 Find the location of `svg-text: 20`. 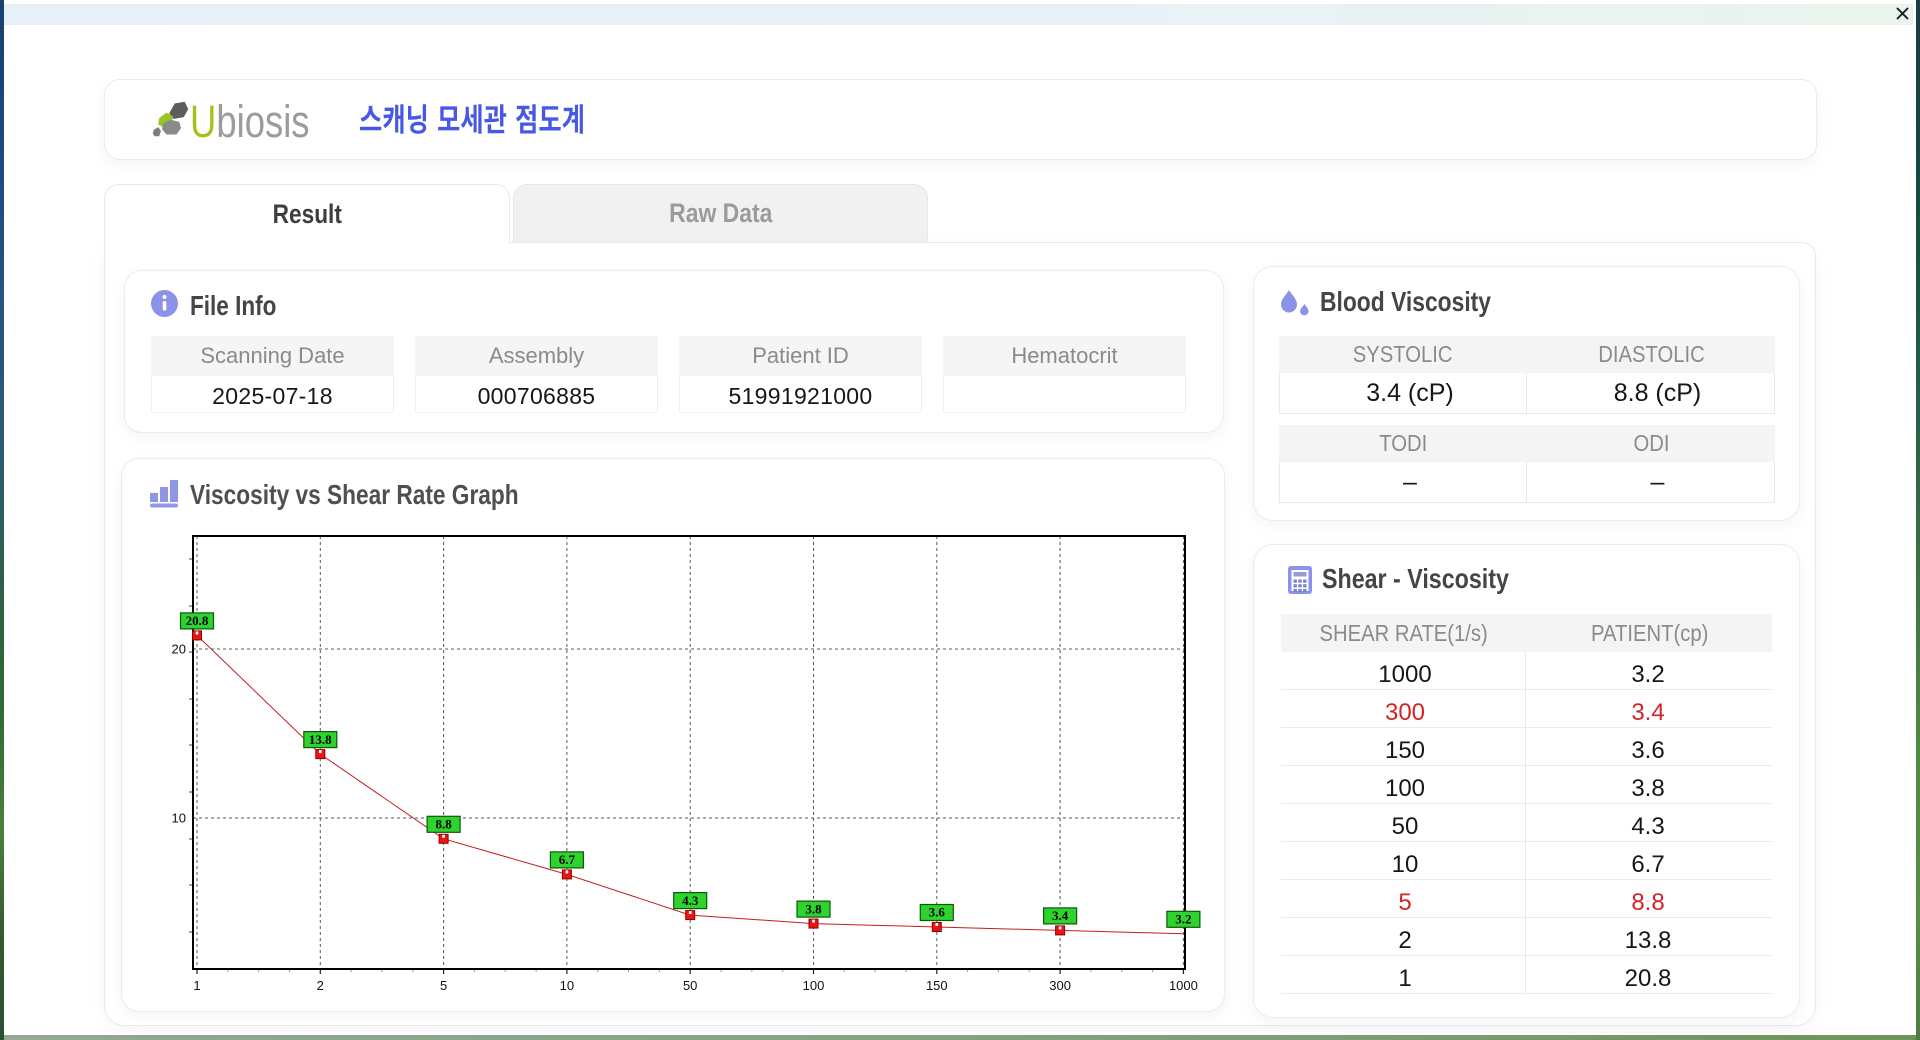

svg-text: 20 is located at coordinates (179, 649).